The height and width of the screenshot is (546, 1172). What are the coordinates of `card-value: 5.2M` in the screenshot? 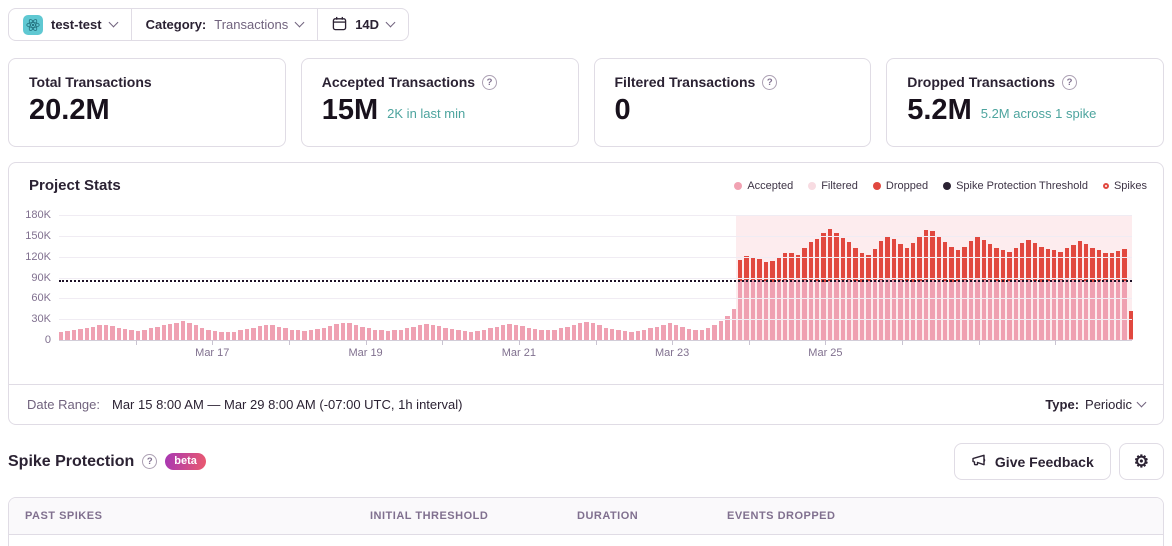 It's located at (939, 110).